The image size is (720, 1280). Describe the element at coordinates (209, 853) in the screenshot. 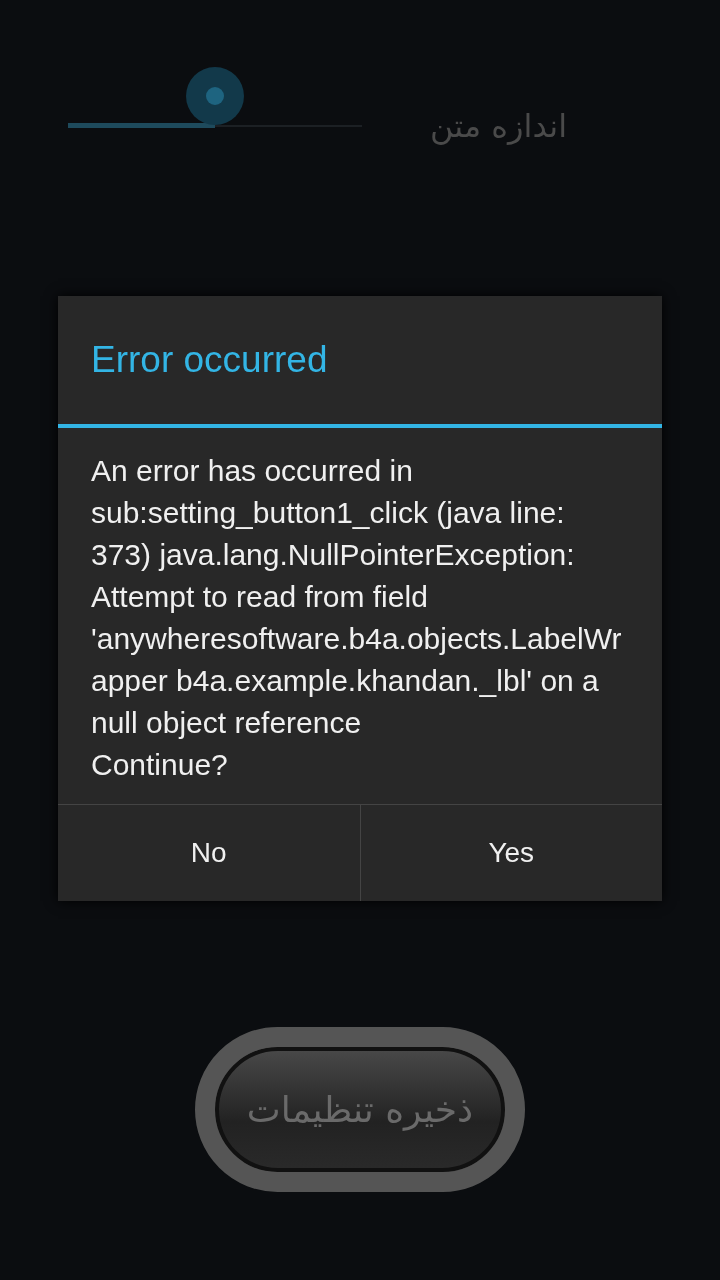

I see `dialog-button: No` at that location.